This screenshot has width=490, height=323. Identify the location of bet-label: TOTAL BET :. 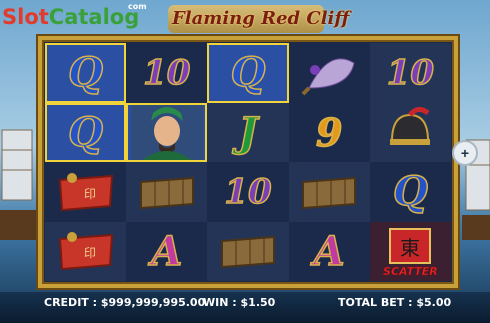
(375, 302).